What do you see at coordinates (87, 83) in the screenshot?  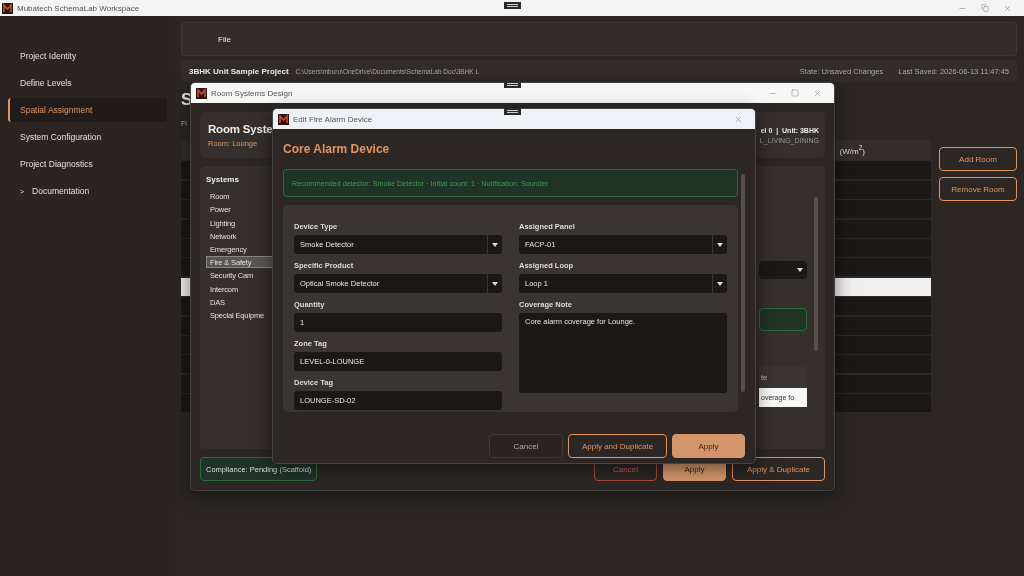 I see `sidebar-item: Define Levels` at bounding box center [87, 83].